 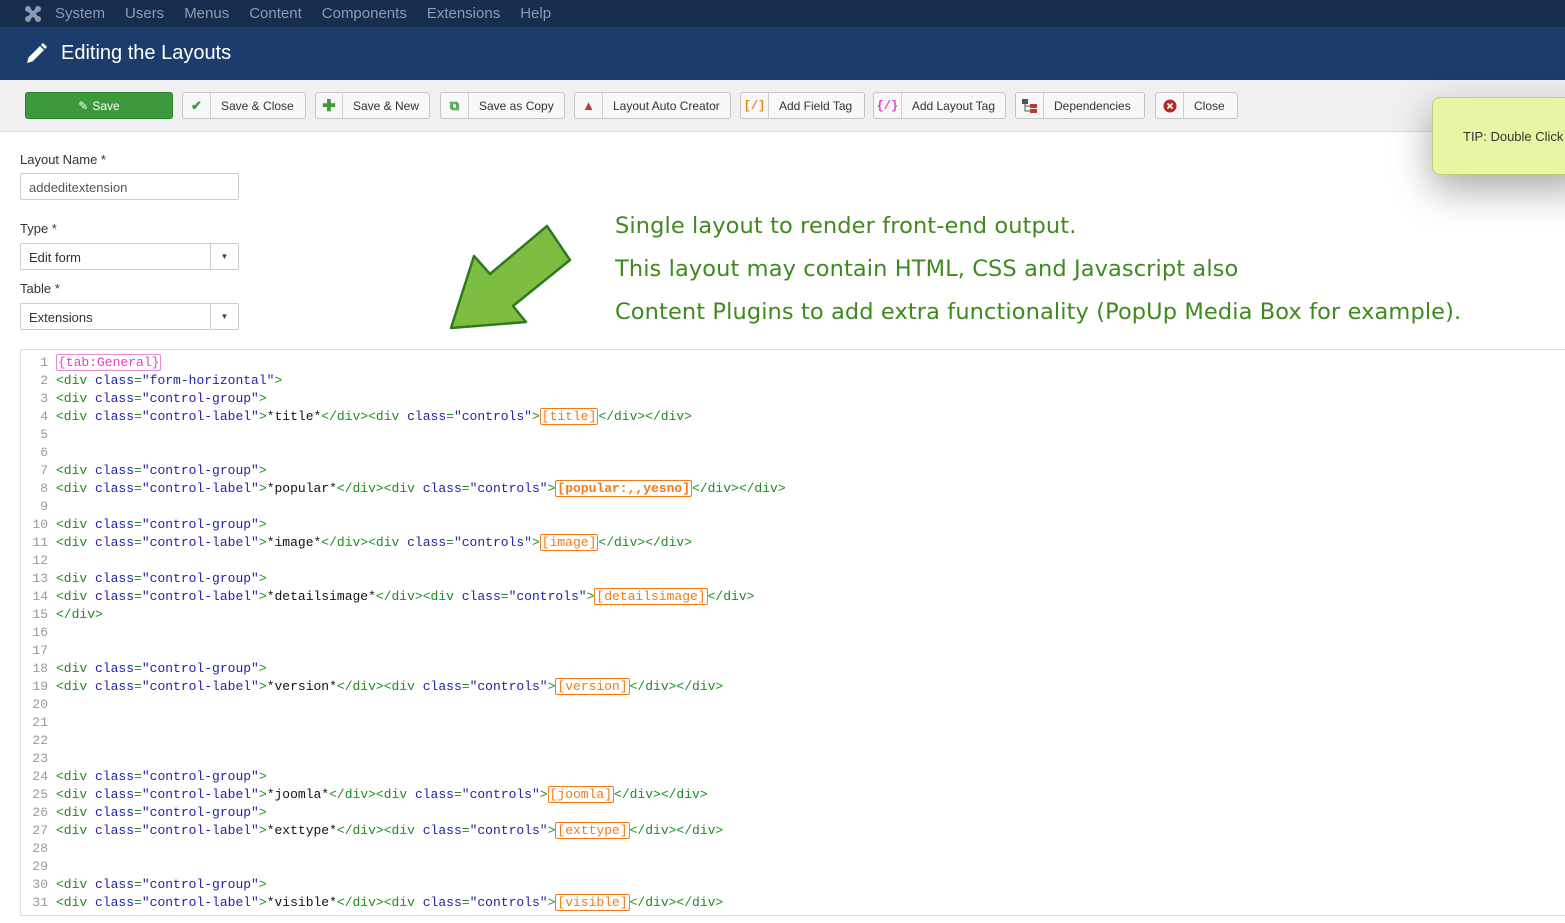 What do you see at coordinates (793, 471) in the screenshot?
I see `code-line: 7 <div class="control-group">` at bounding box center [793, 471].